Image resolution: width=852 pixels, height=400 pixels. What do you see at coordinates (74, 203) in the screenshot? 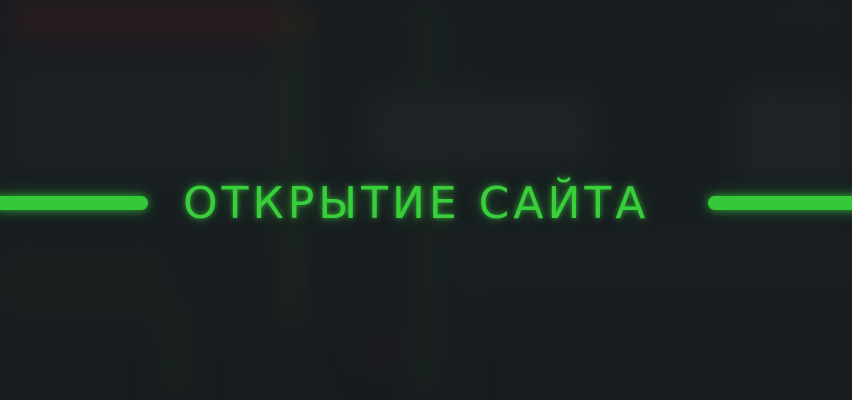
I see `left-accent-bar` at bounding box center [74, 203].